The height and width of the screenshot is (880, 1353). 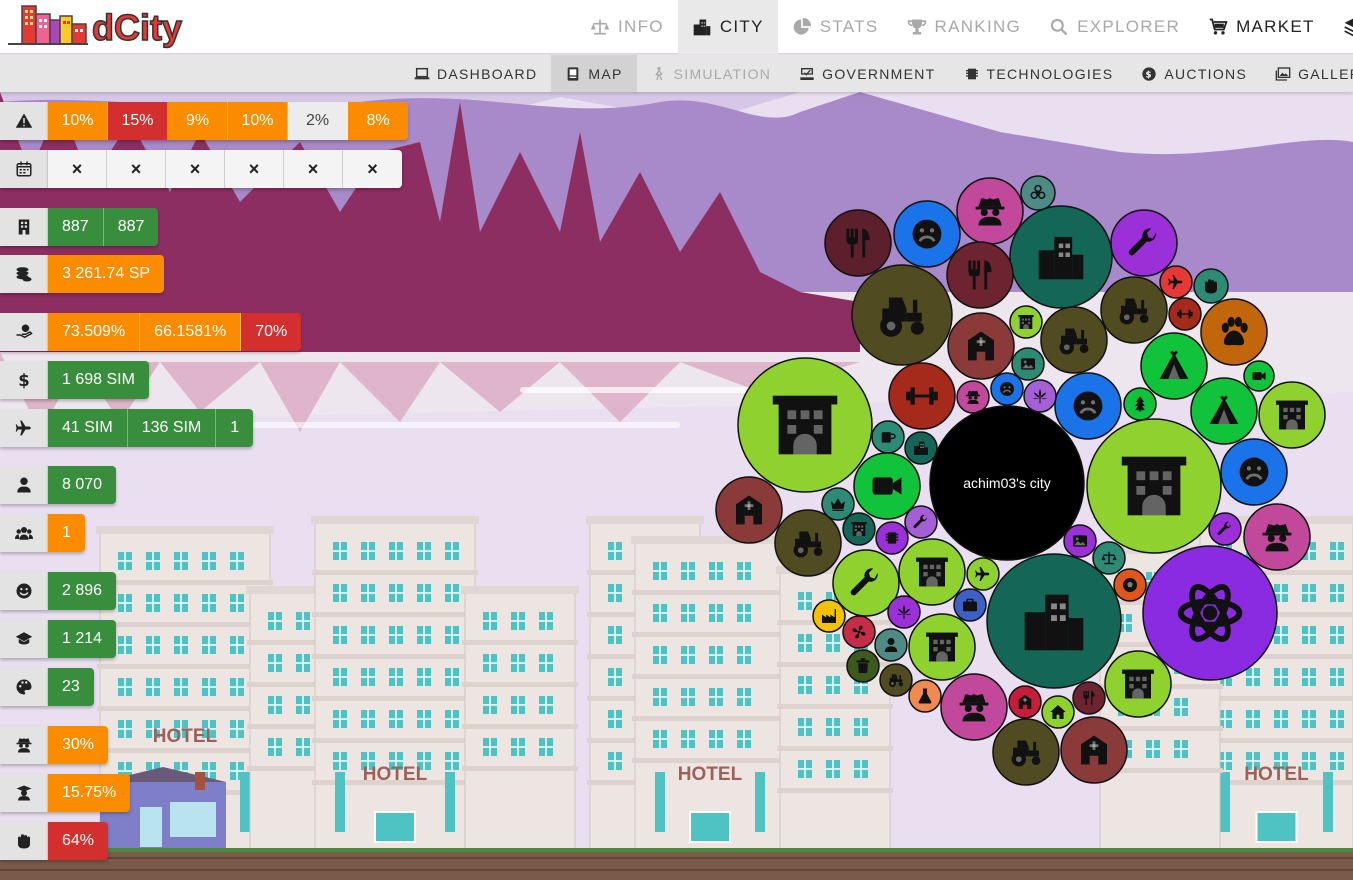 What do you see at coordinates (89, 793) in the screenshot?
I see `stat-value: 15.75%` at bounding box center [89, 793].